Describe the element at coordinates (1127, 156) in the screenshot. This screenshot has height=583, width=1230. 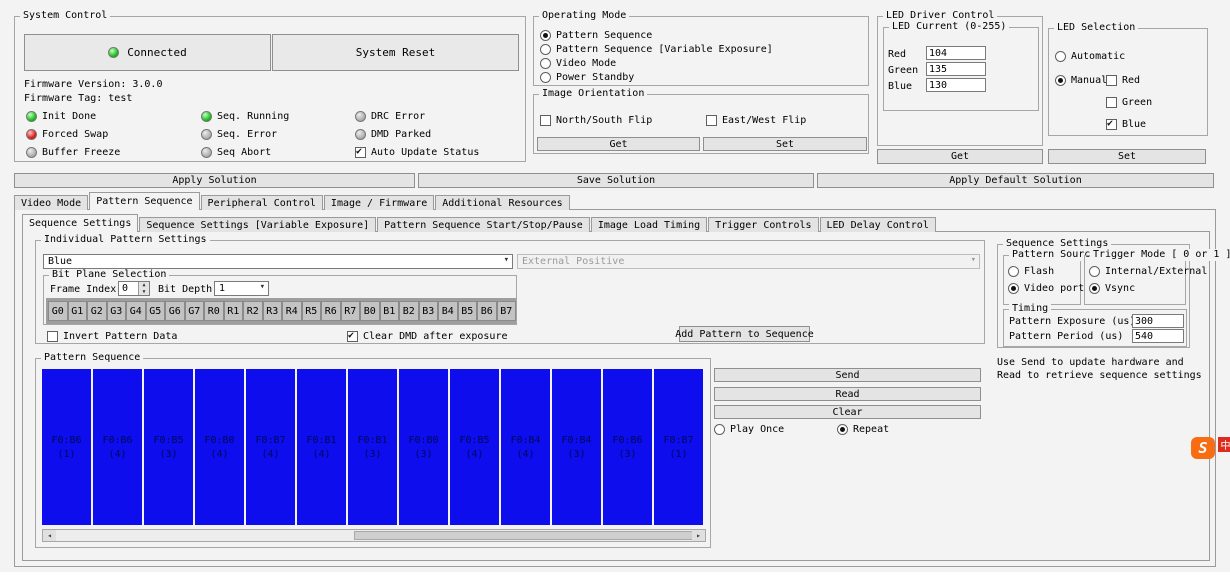
I see `led-selection-set-button: Set` at that location.